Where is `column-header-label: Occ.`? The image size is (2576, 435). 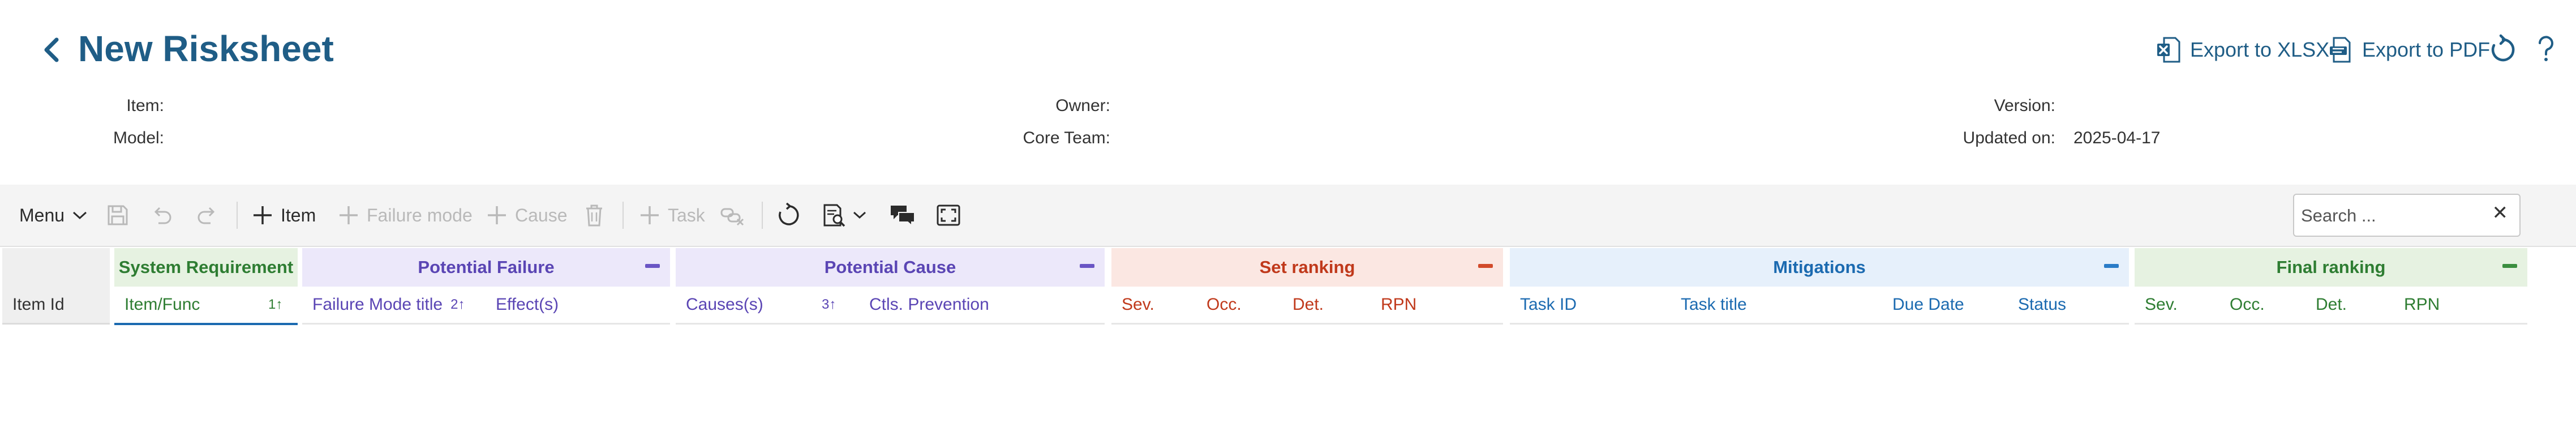
column-header-label: Occ. is located at coordinates (1224, 304).